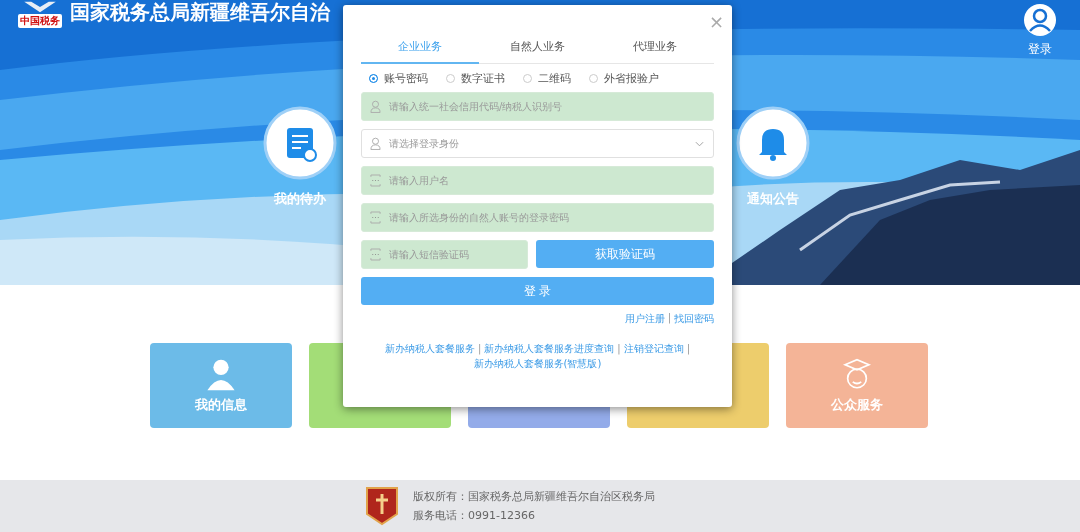  Describe the element at coordinates (624, 254) in the screenshot. I see `get-code-button: 获取验证码` at that location.